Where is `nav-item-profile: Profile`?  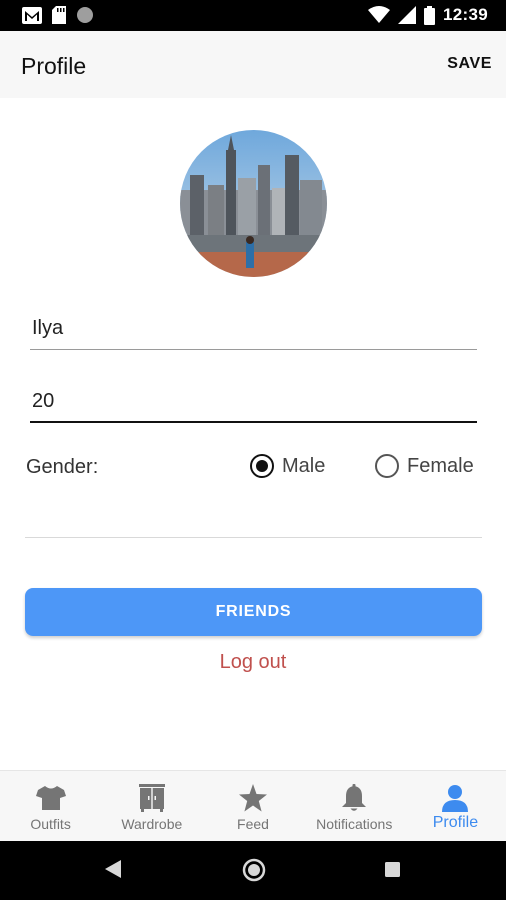 nav-item-profile: Profile is located at coordinates (455, 806).